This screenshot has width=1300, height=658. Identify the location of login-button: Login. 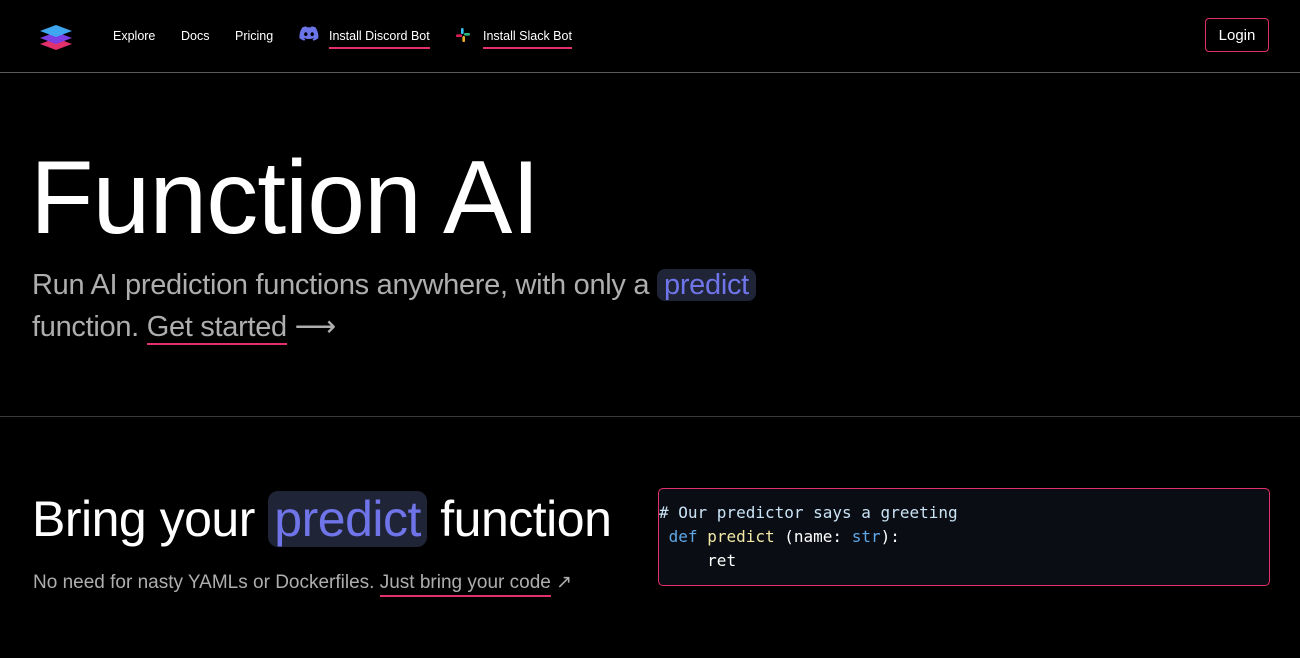
(1237, 35).